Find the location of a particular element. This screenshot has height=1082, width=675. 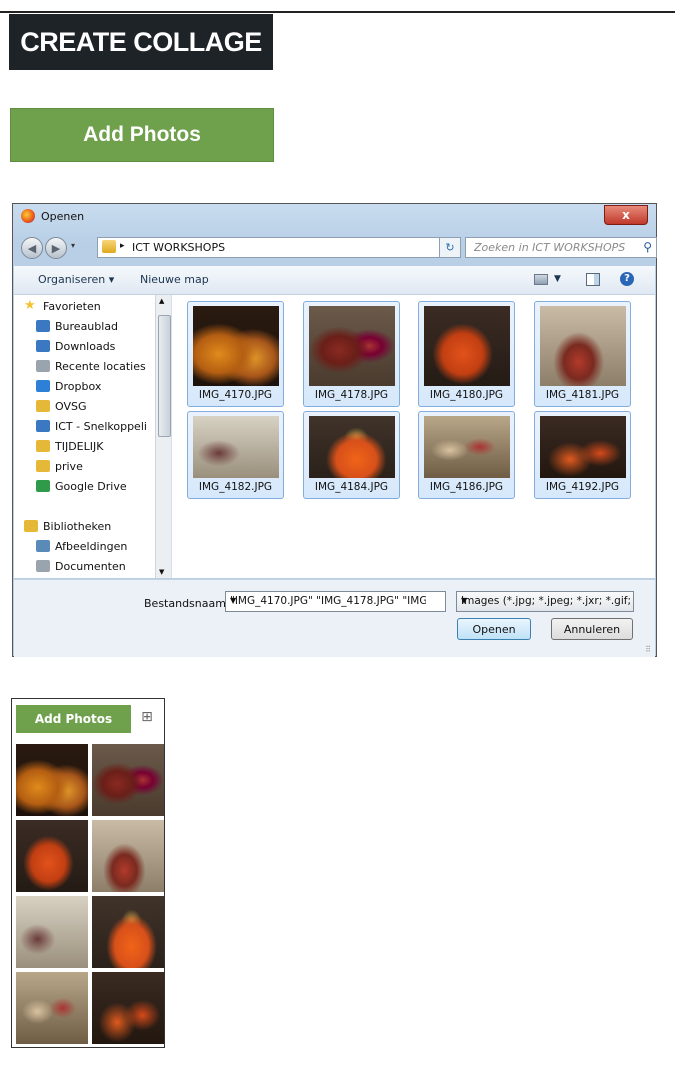

grid-layout-icon: ⊞ is located at coordinates (147, 717).